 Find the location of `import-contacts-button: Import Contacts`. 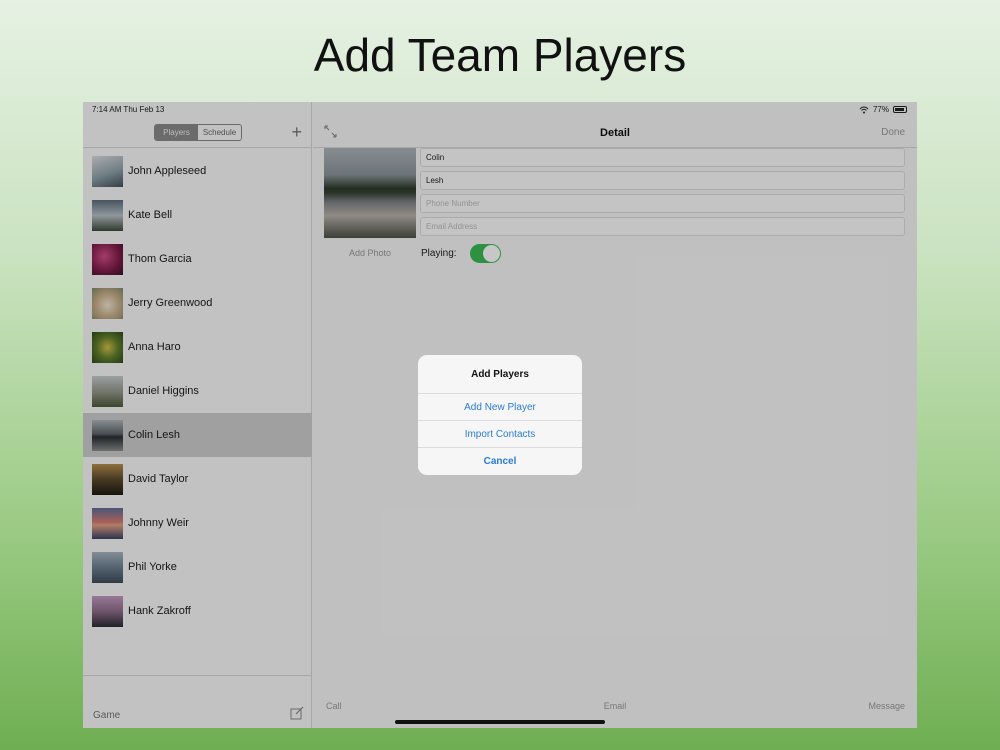

import-contacts-button: Import Contacts is located at coordinates (500, 434).